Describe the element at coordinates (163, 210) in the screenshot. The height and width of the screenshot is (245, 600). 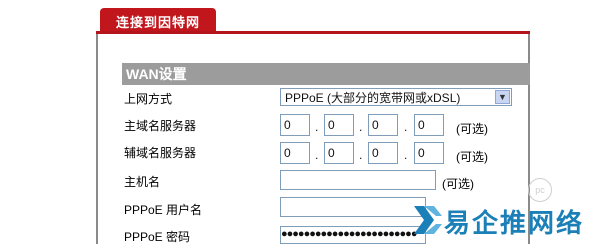
I see `pppoe-username-label: PPPoE 用户名` at that location.